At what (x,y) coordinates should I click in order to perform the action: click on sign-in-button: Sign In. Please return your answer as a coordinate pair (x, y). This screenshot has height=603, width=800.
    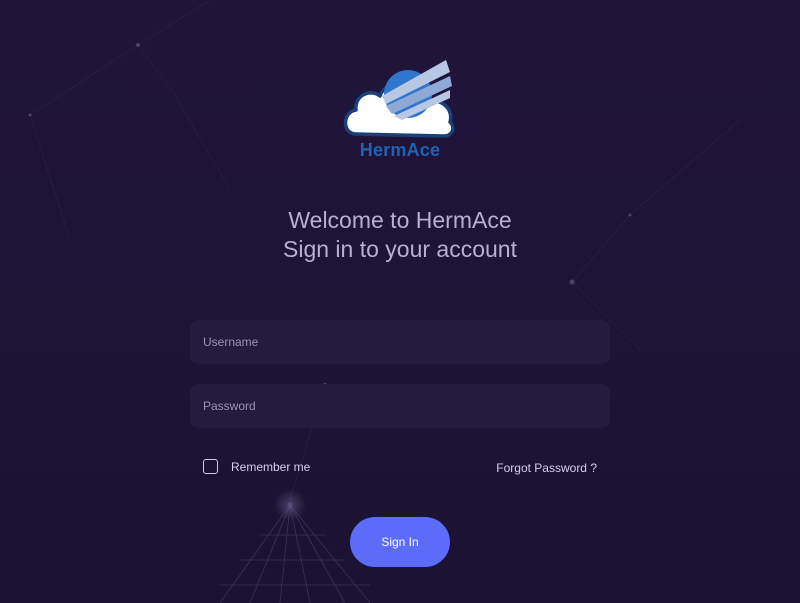
    Looking at the image, I should click on (400, 542).